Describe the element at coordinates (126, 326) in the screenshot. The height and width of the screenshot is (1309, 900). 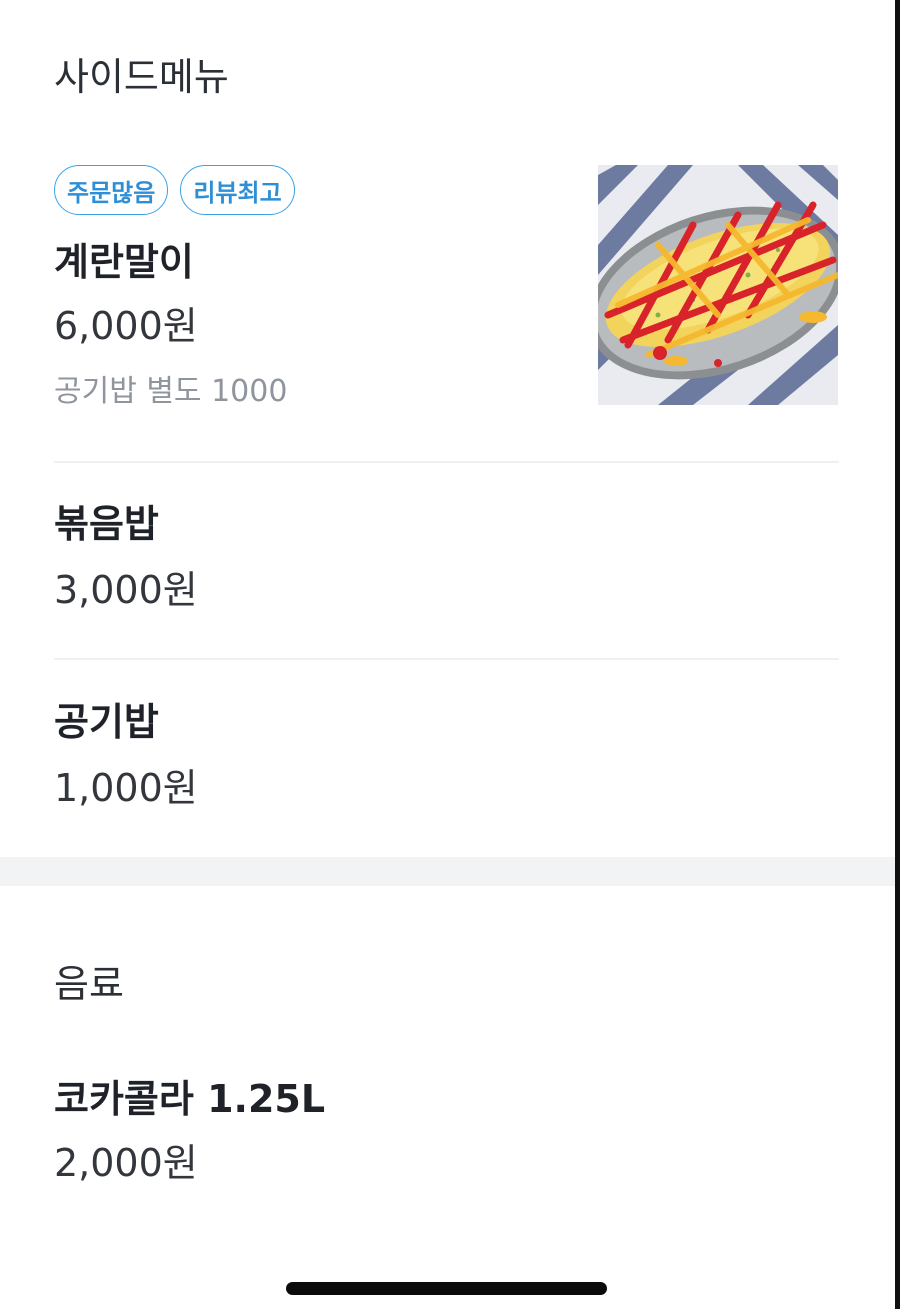
I see `menu-item-price: 6,000원` at that location.